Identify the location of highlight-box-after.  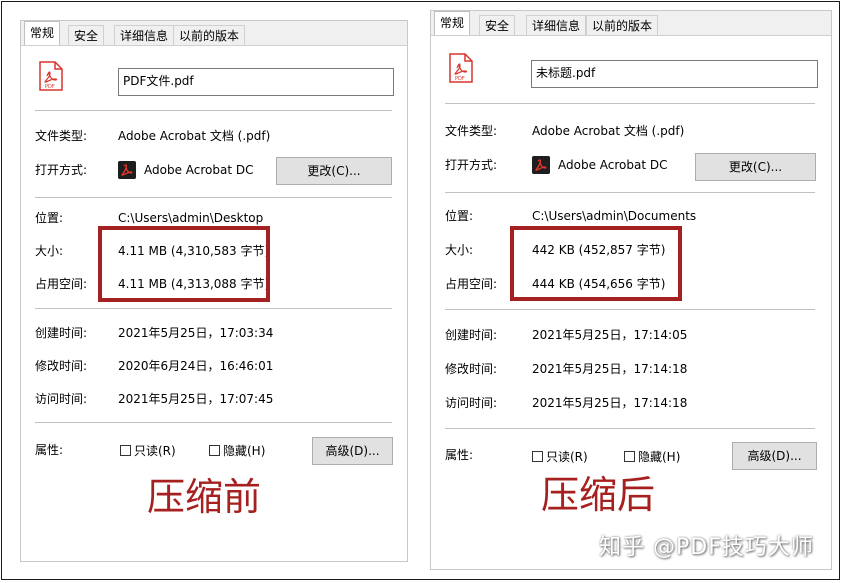
(596, 263).